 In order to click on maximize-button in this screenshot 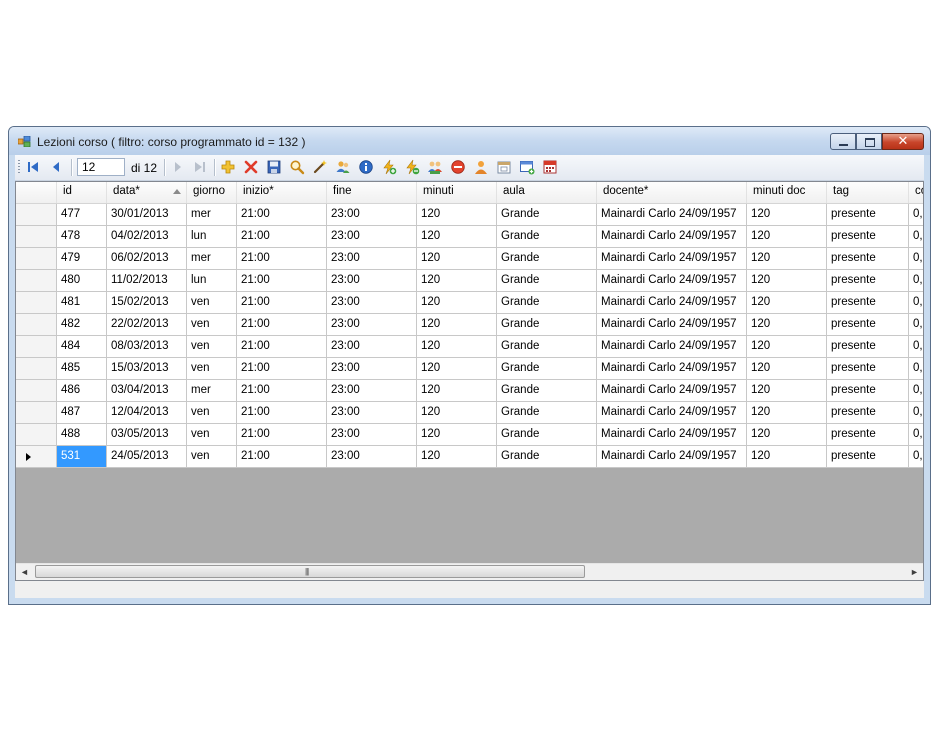, I will do `click(869, 141)`.